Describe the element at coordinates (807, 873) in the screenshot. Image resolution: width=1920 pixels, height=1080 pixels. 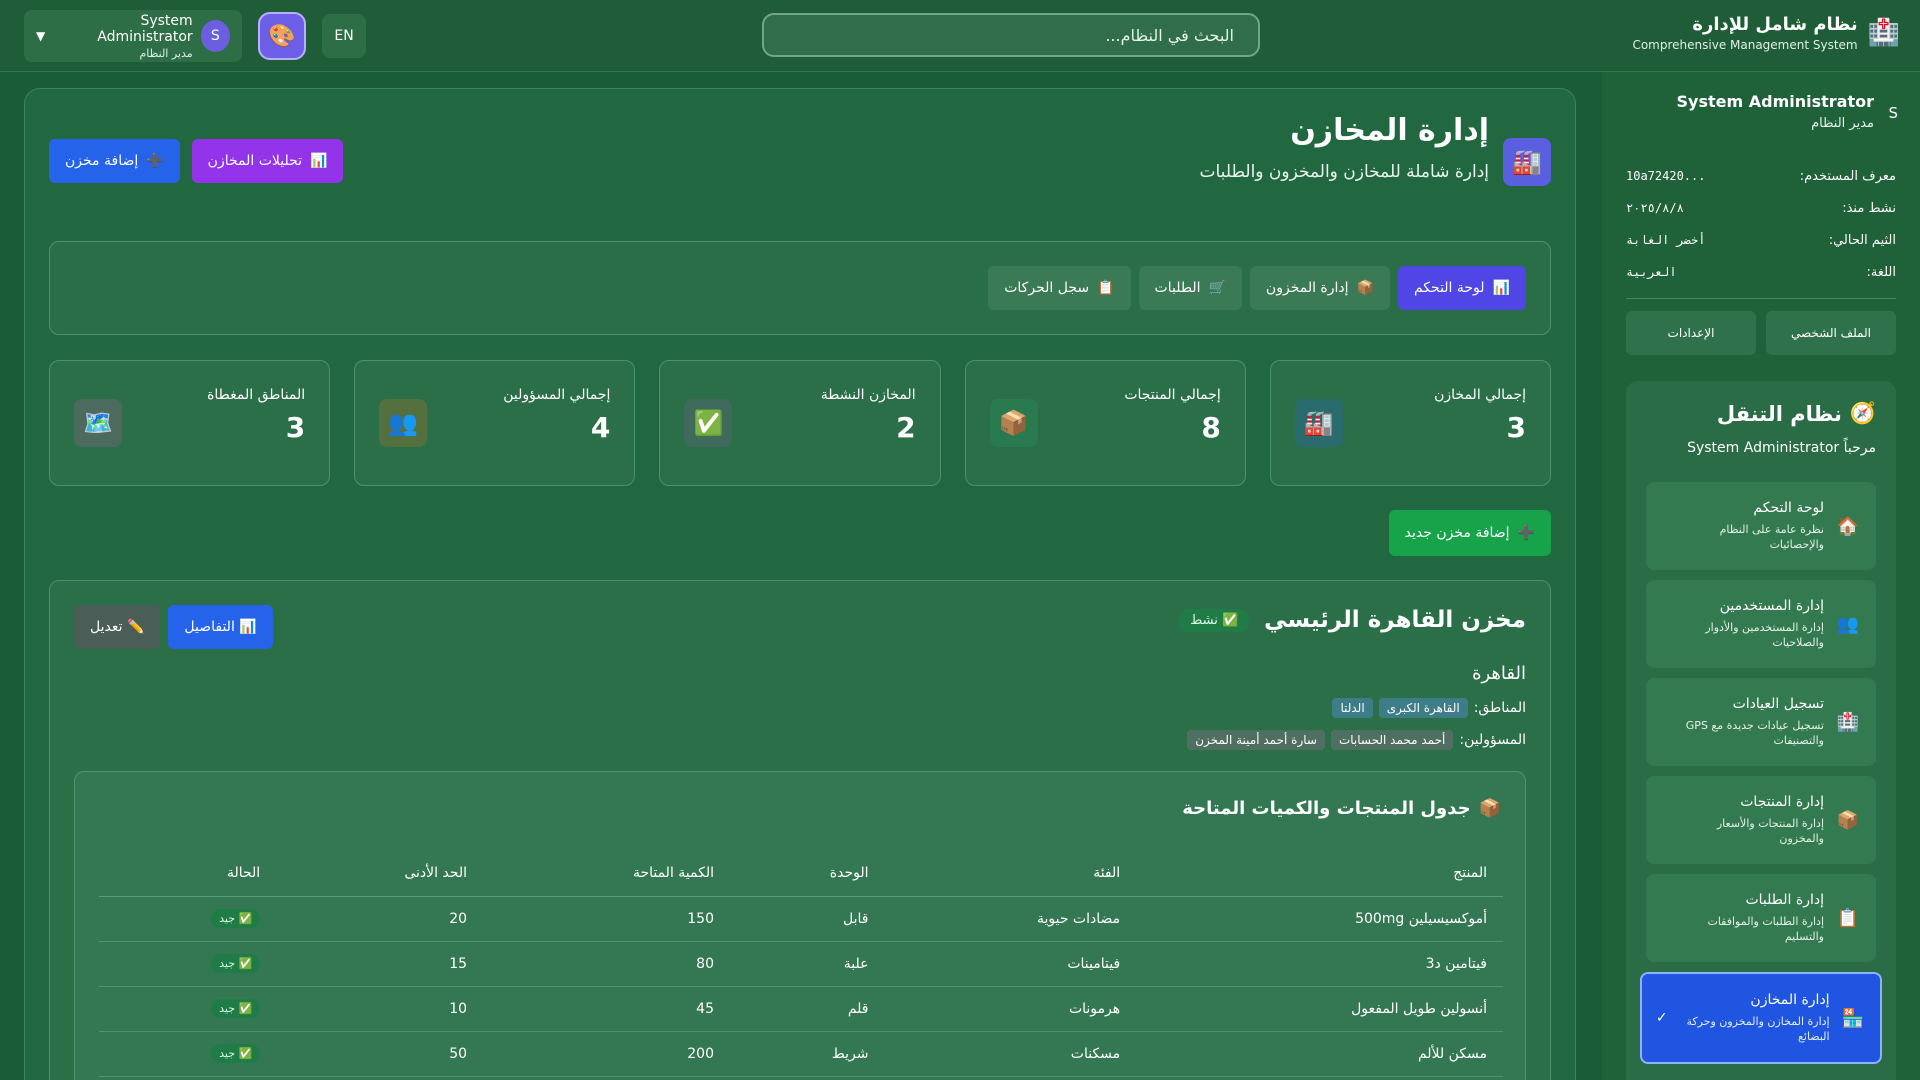
I see `column-header: الوحدة` at that location.